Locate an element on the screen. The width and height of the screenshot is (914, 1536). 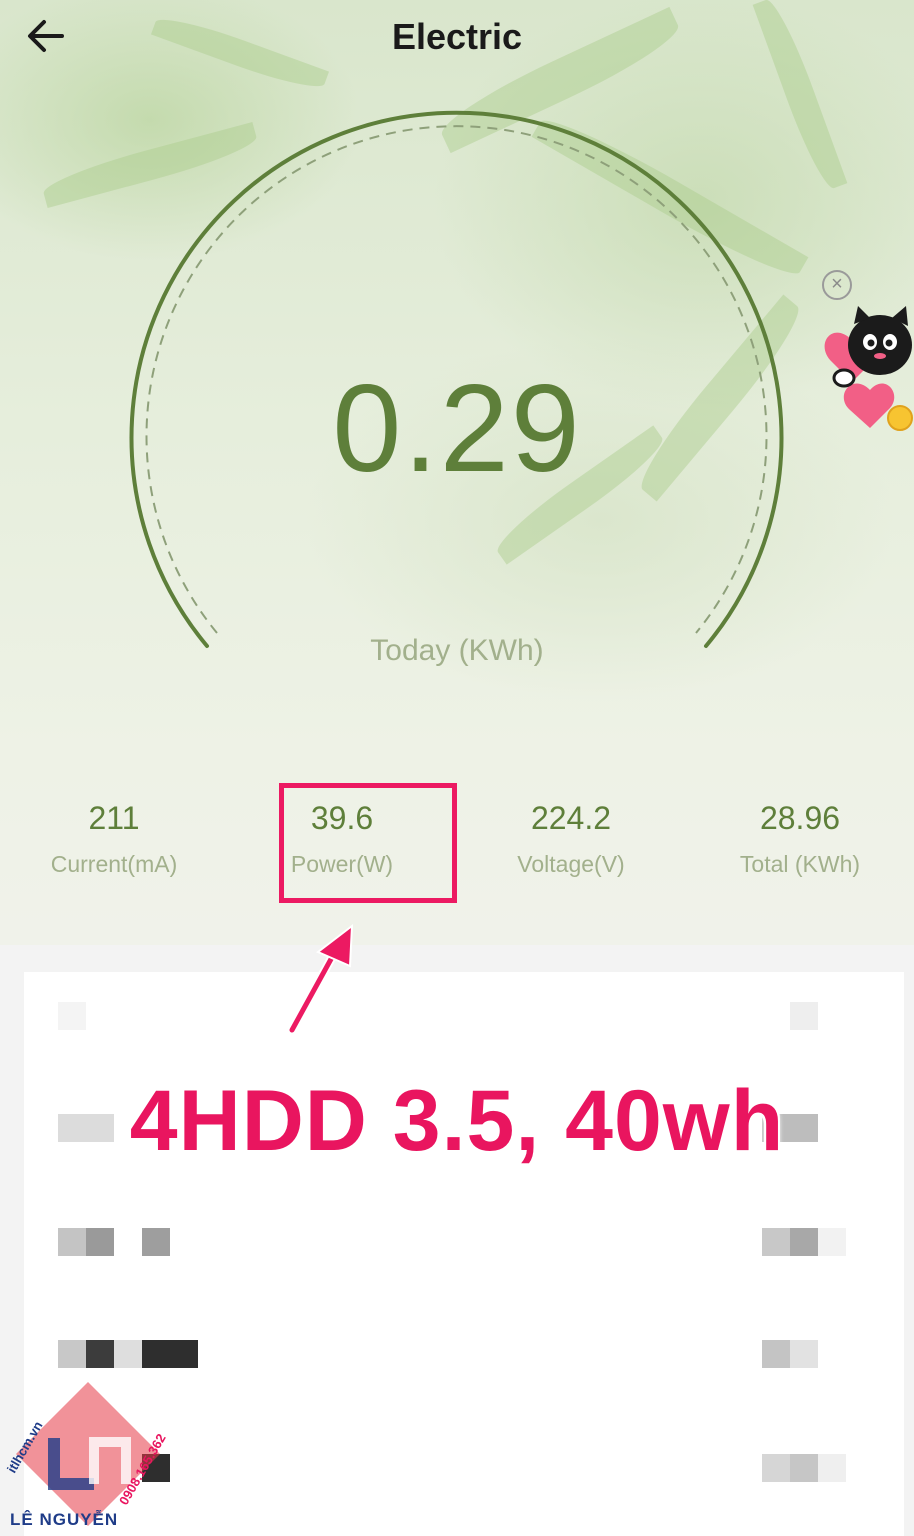
stat-voltage: 224.2 Voltage(V) is located at coordinates (571, 839).